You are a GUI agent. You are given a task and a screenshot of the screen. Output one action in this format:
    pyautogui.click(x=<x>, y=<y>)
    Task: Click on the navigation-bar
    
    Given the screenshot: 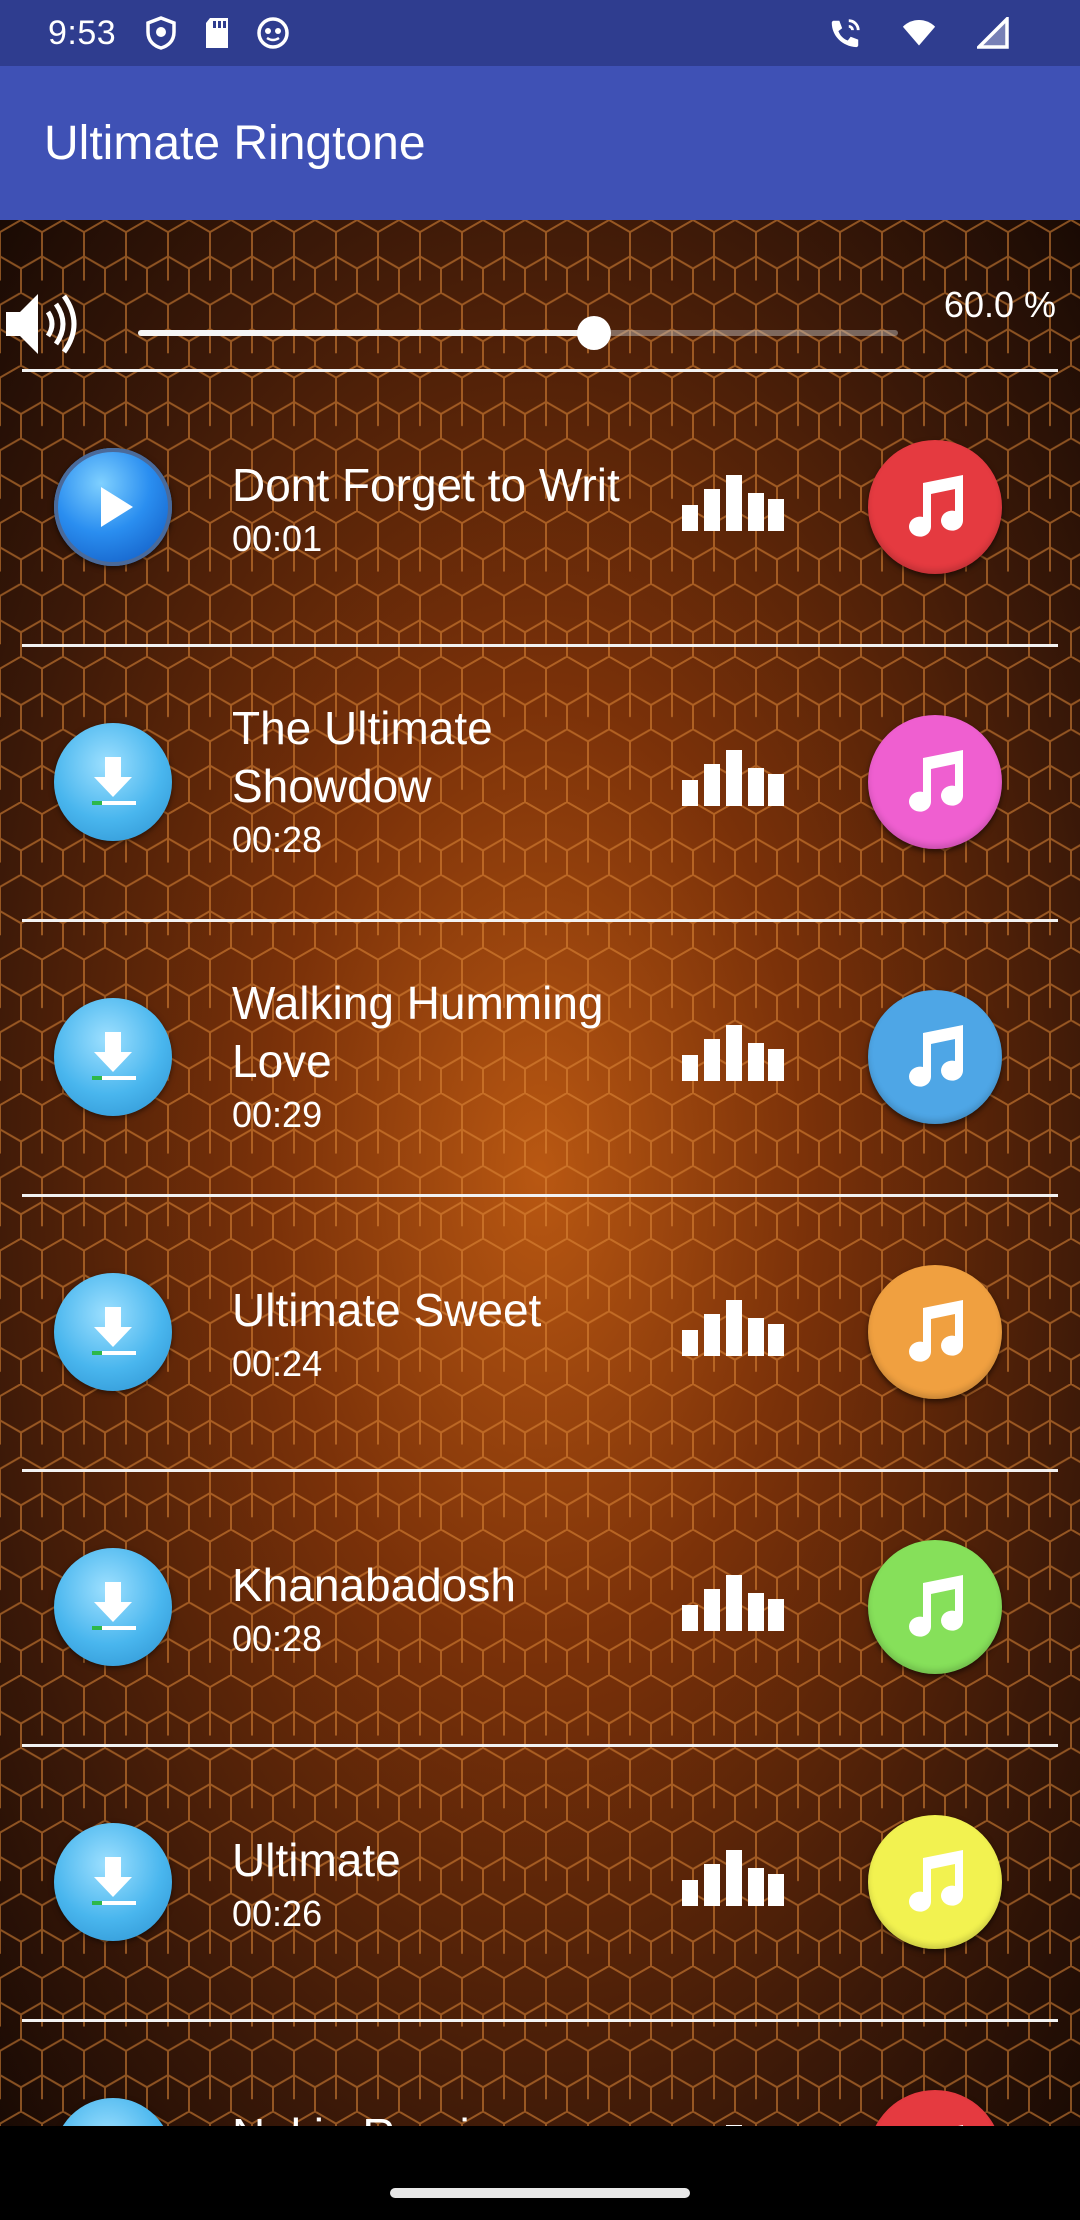 What is the action you would take?
    pyautogui.click(x=540, y=2173)
    